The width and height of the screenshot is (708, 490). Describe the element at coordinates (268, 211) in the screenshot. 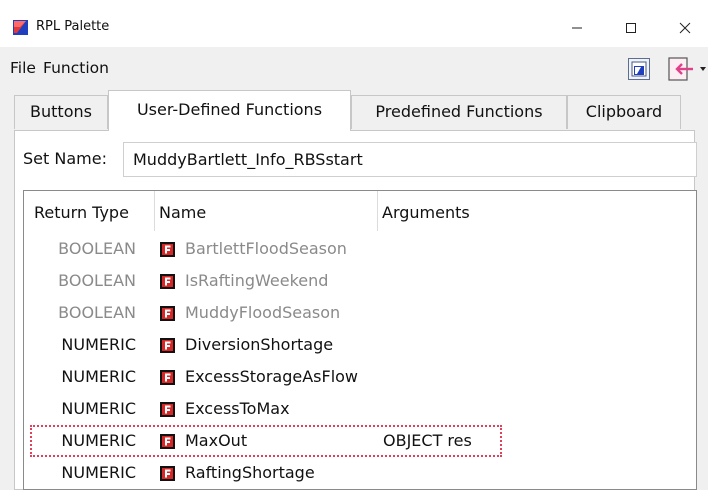

I see `column-header-name: Name` at that location.